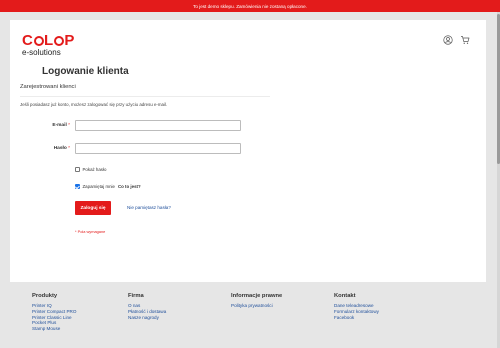  What do you see at coordinates (54, 329) in the screenshot?
I see `footer-link: Stamp Mouse` at bounding box center [54, 329].